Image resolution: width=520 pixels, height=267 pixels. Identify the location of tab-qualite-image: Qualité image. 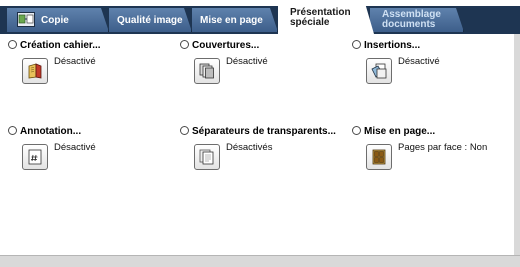
(150, 20).